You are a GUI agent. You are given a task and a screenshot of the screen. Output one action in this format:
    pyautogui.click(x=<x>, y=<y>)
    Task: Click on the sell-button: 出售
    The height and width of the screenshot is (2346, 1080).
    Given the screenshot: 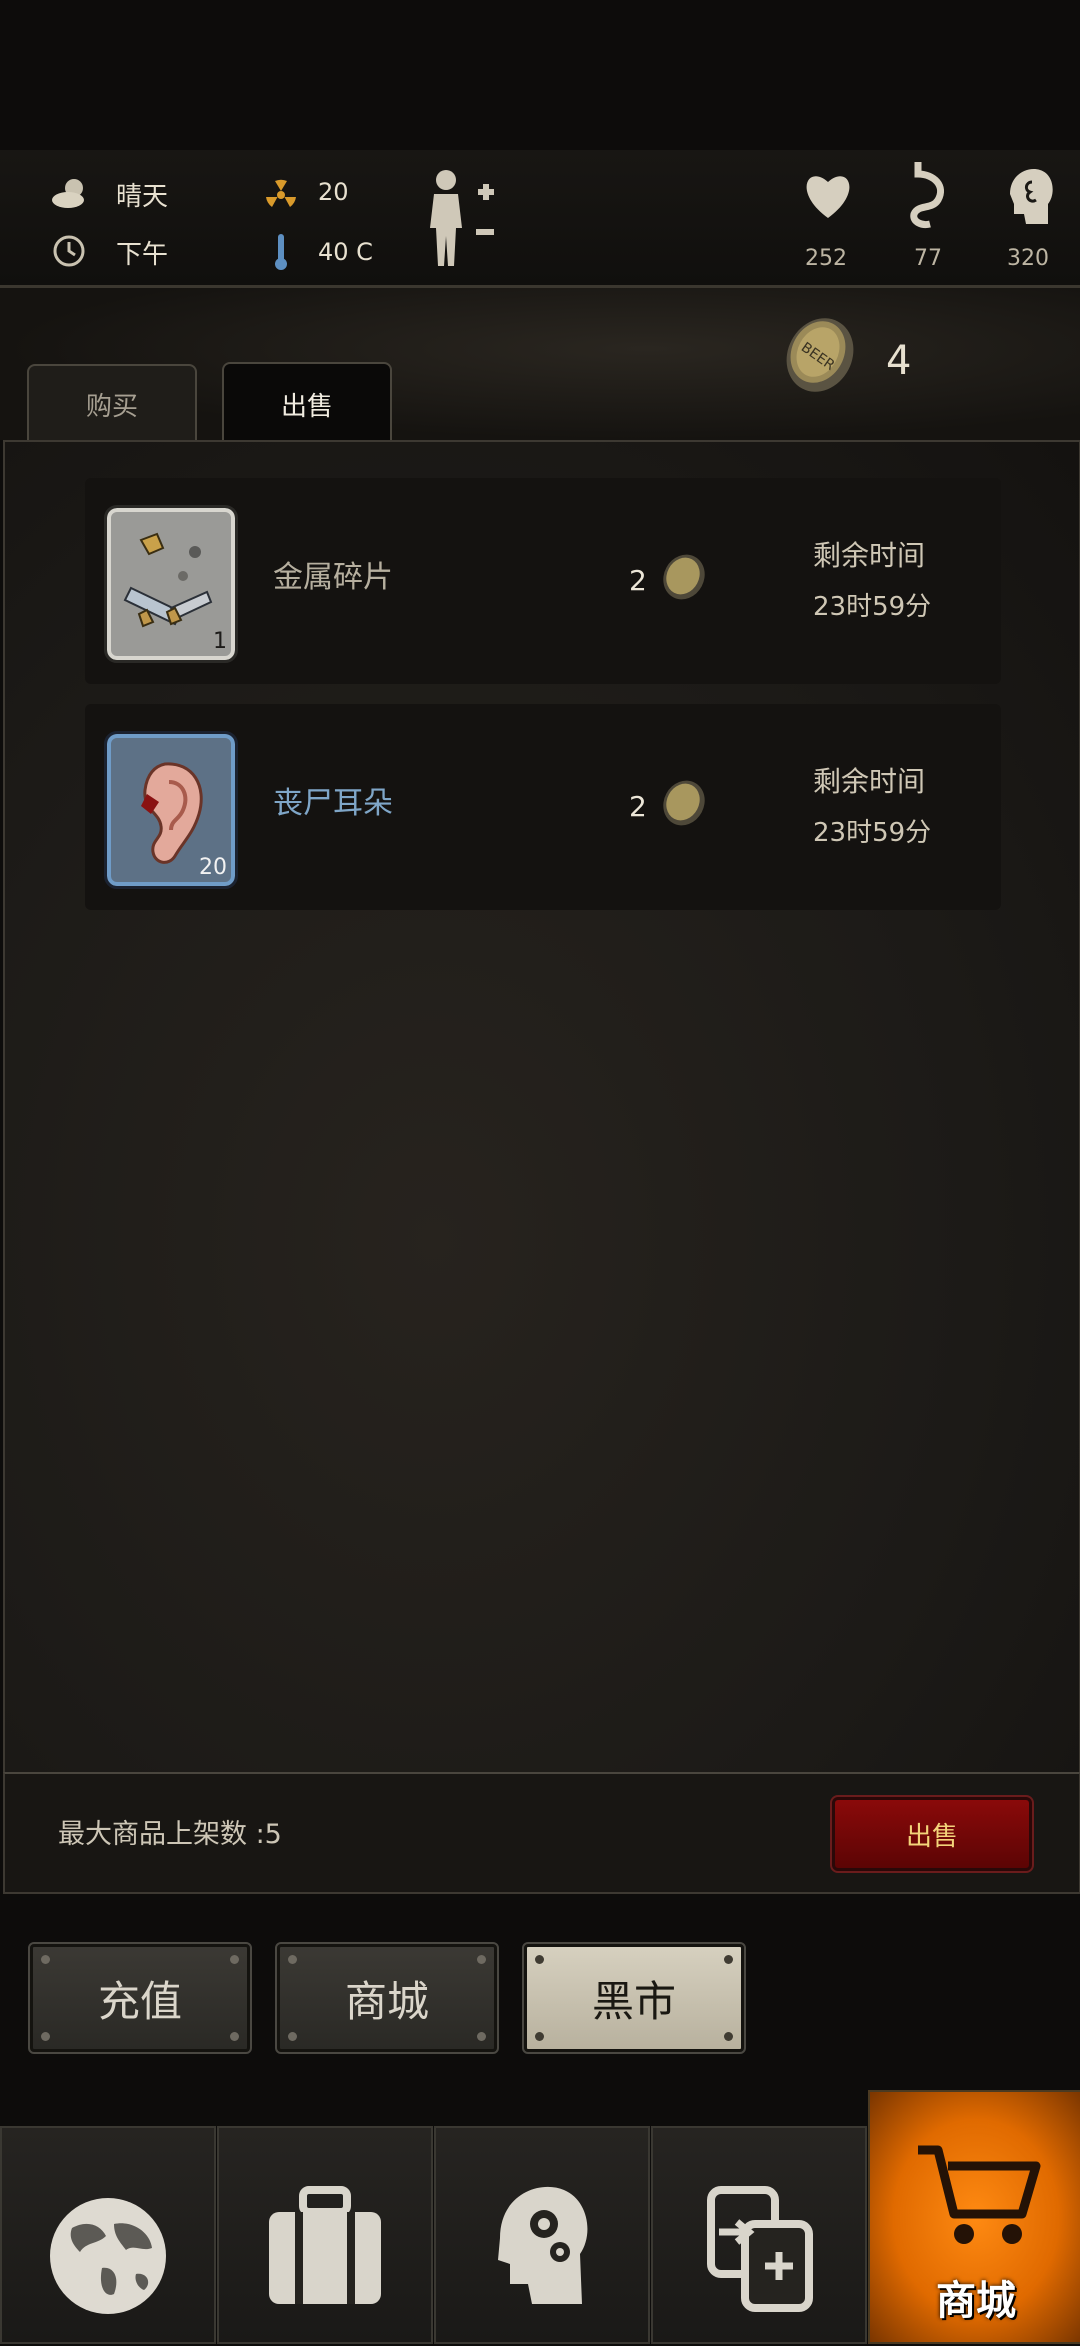 What is the action you would take?
    pyautogui.click(x=932, y=1834)
    